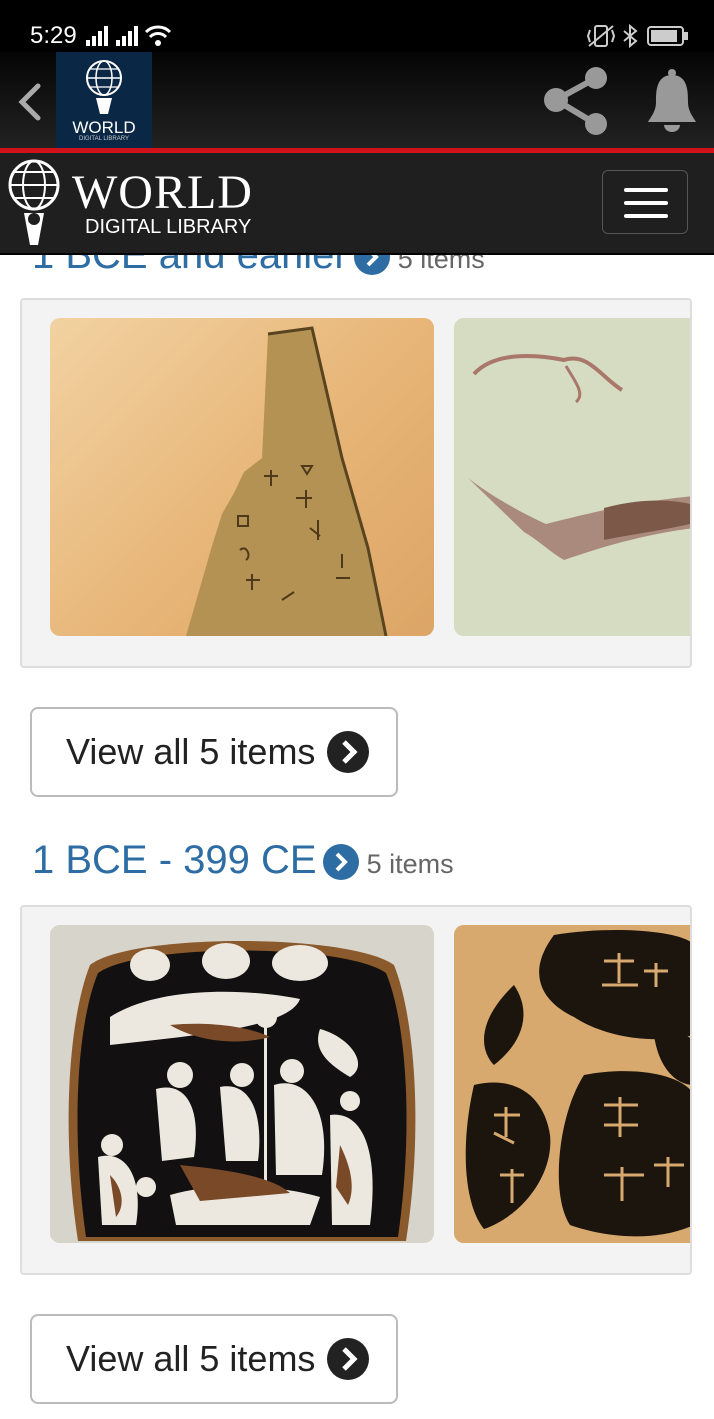  I want to click on inscription-rubbing-image, so click(572, 1084).